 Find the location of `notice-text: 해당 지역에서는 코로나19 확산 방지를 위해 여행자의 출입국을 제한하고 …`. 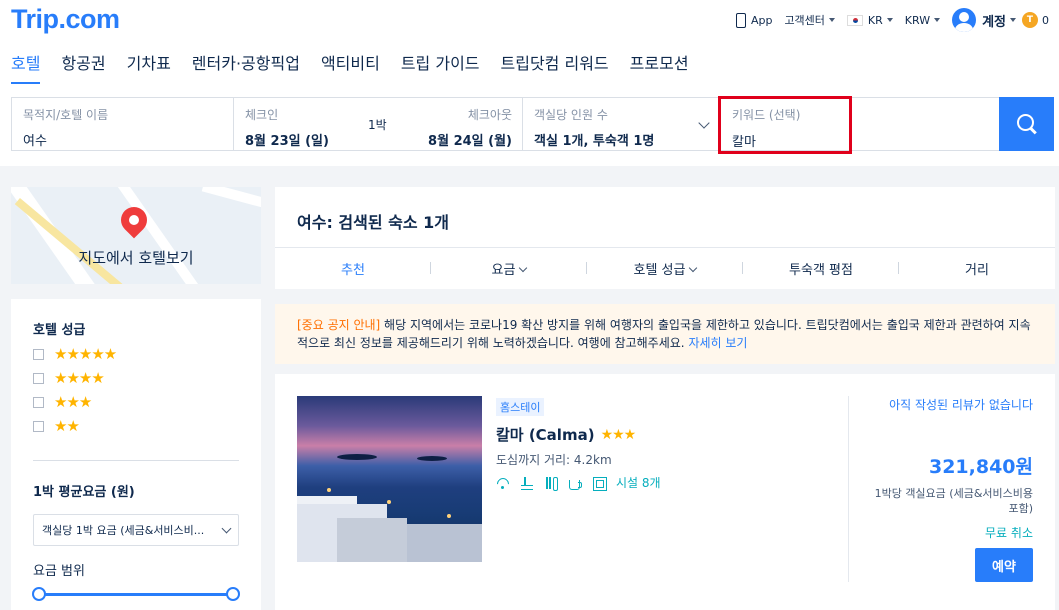

notice-text: 해당 지역에서는 코로나19 확산 방지를 위해 여행자의 출입국을 제한하고 … is located at coordinates (664, 334).